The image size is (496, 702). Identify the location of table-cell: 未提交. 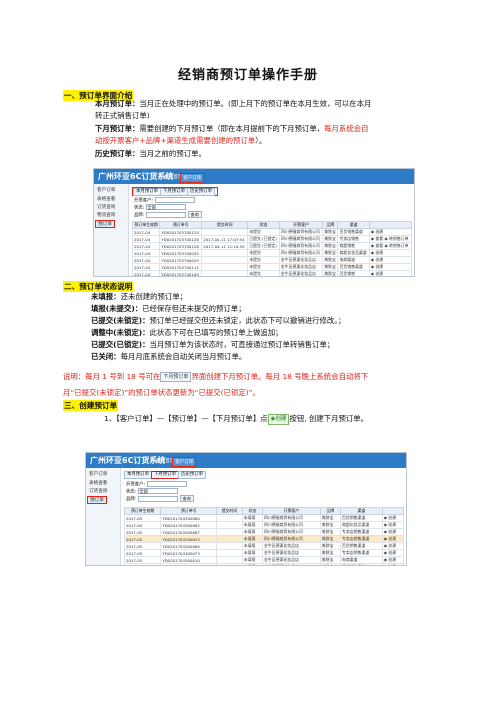
(263, 260).